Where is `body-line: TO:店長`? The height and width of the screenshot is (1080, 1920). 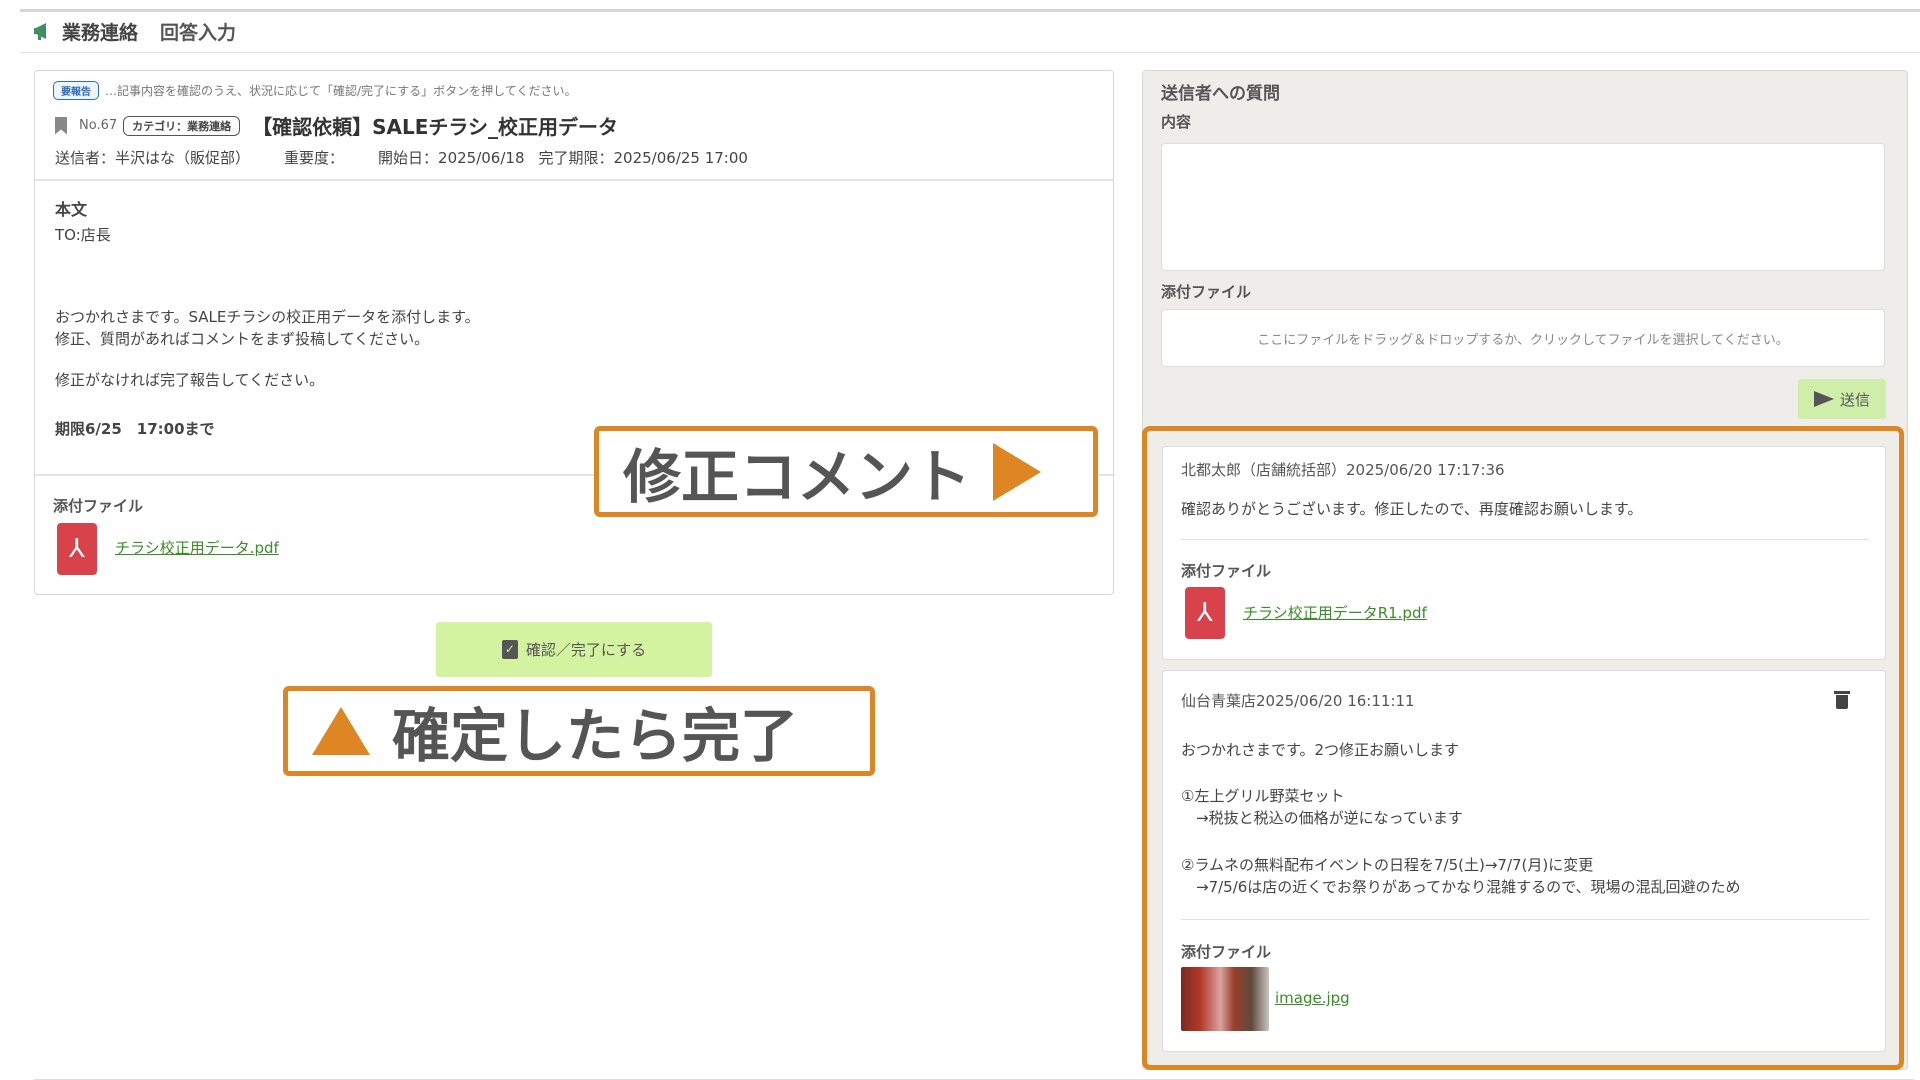 body-line: TO:店長 is located at coordinates (83, 235).